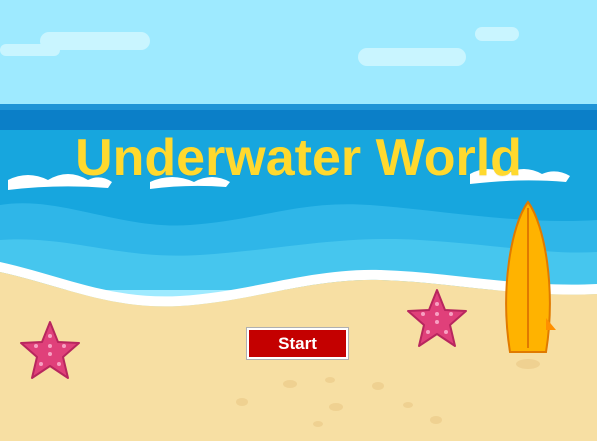  Describe the element at coordinates (297, 343) in the screenshot. I see `start-button: Start` at that location.